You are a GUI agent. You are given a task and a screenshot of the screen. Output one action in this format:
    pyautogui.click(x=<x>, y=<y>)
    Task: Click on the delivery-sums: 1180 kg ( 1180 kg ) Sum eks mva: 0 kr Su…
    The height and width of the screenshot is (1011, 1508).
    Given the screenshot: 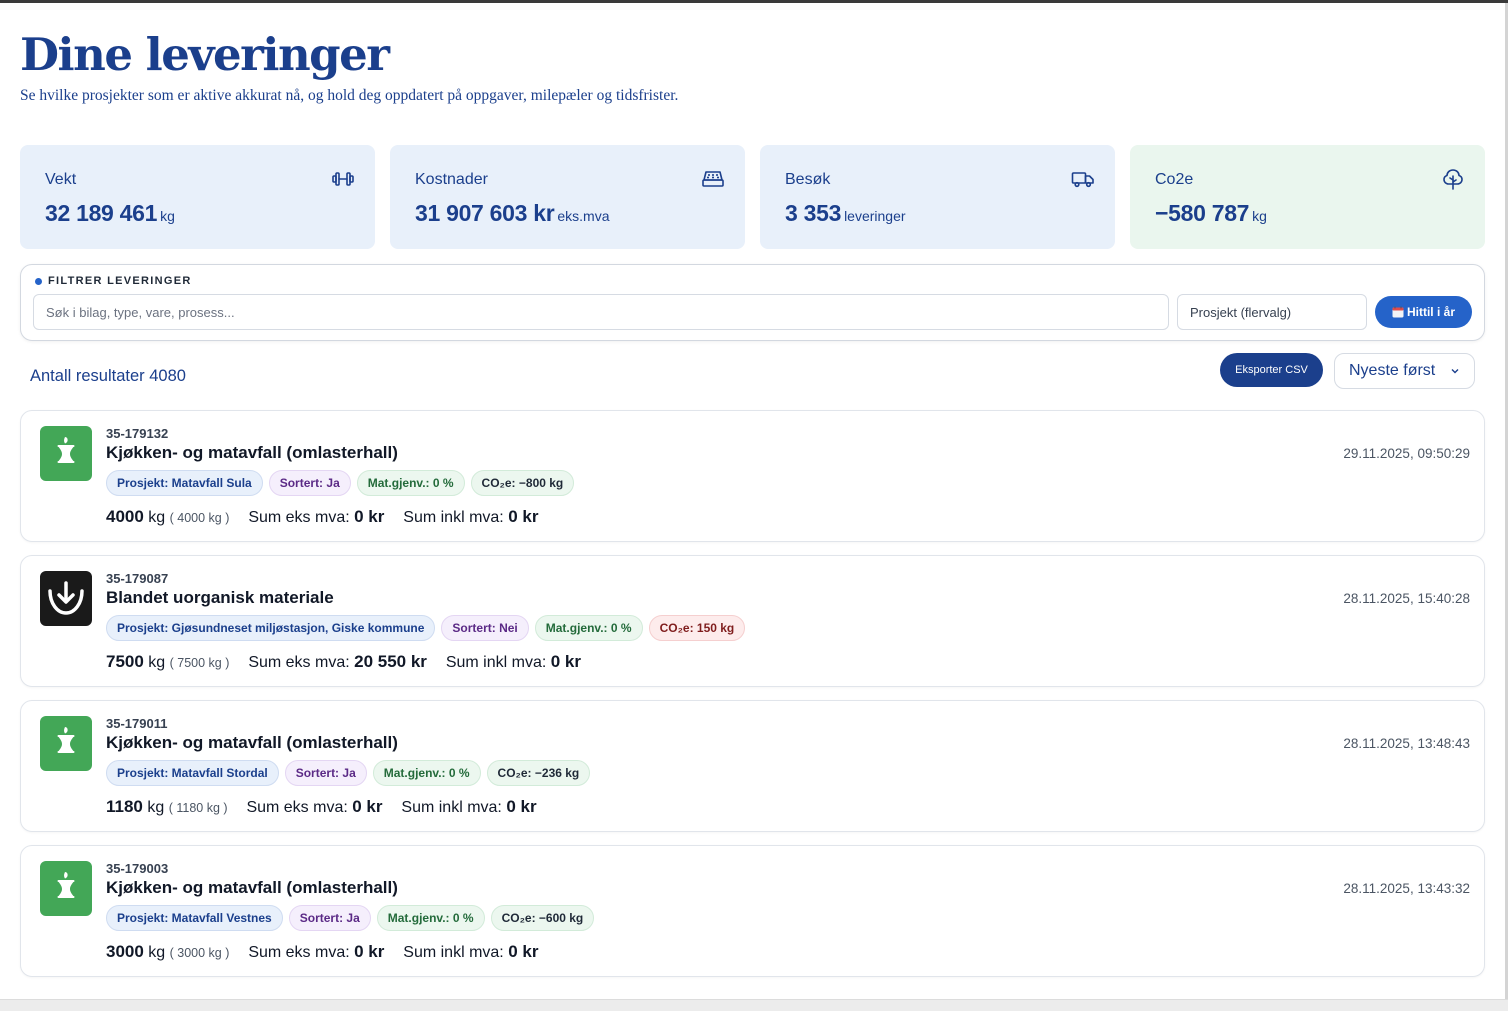 What is the action you would take?
    pyautogui.click(x=321, y=807)
    